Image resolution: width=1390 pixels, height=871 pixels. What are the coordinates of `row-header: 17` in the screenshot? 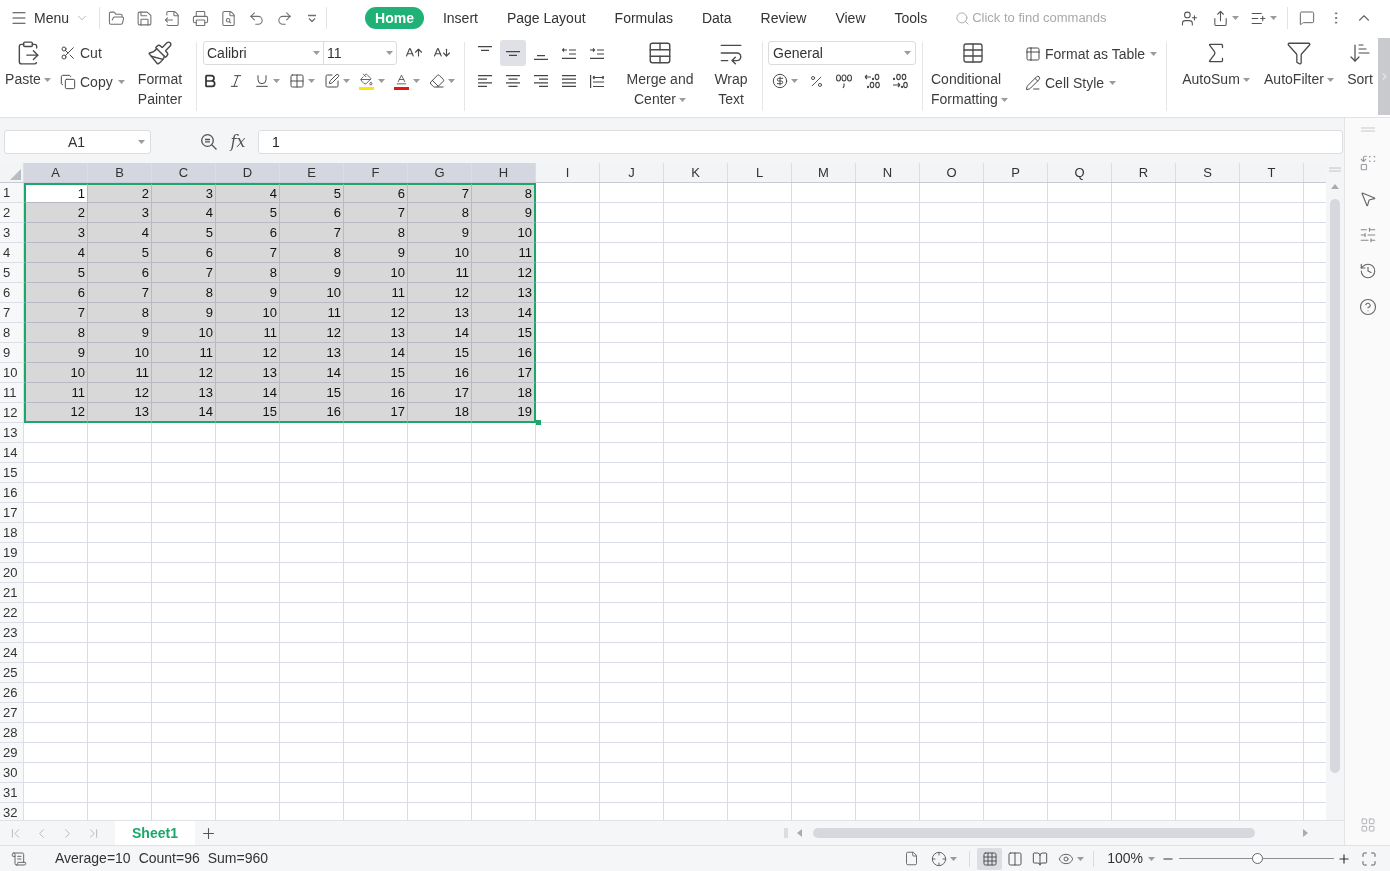 It's located at (12, 513).